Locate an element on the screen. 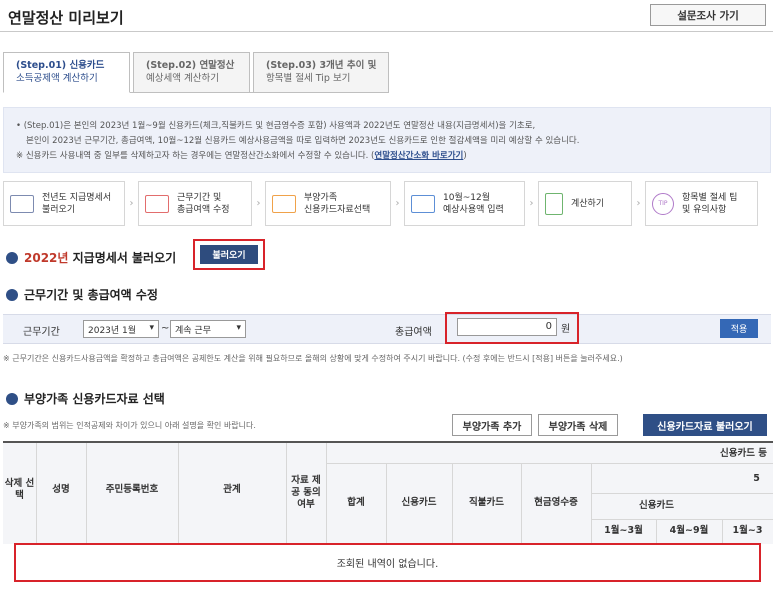 The height and width of the screenshot is (598, 773). step-card-label: 항목별 절세 팁및 유의사항 is located at coordinates (709, 204).